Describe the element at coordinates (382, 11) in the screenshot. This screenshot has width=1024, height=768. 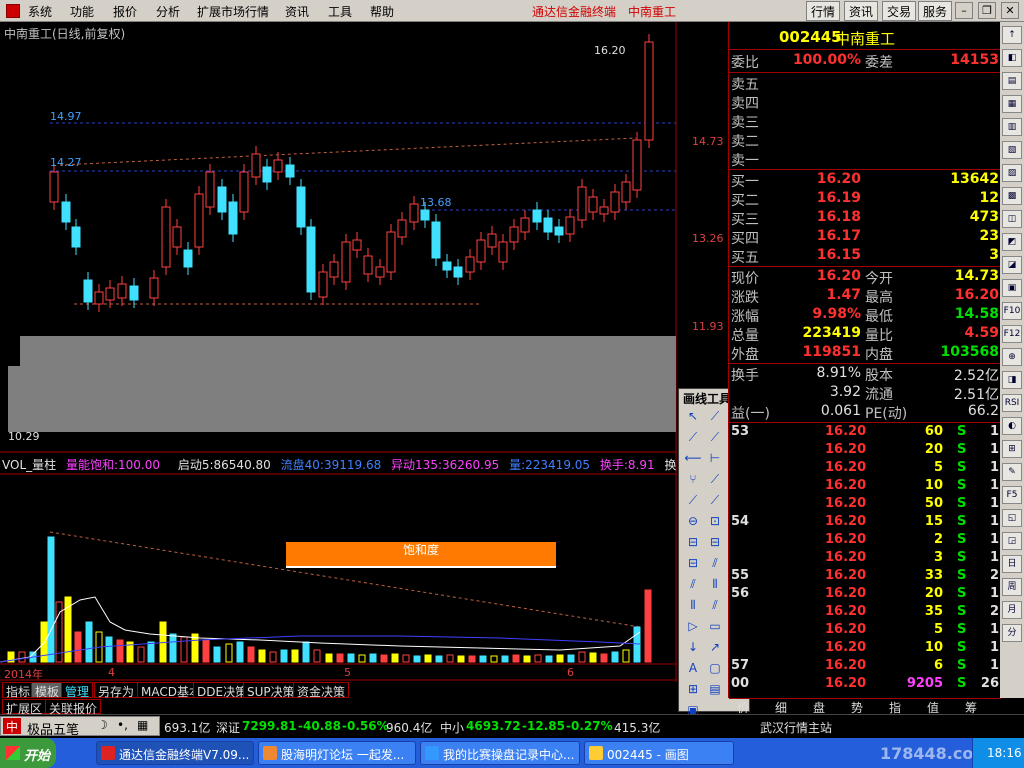
I see `menu-help: 帮助` at that location.